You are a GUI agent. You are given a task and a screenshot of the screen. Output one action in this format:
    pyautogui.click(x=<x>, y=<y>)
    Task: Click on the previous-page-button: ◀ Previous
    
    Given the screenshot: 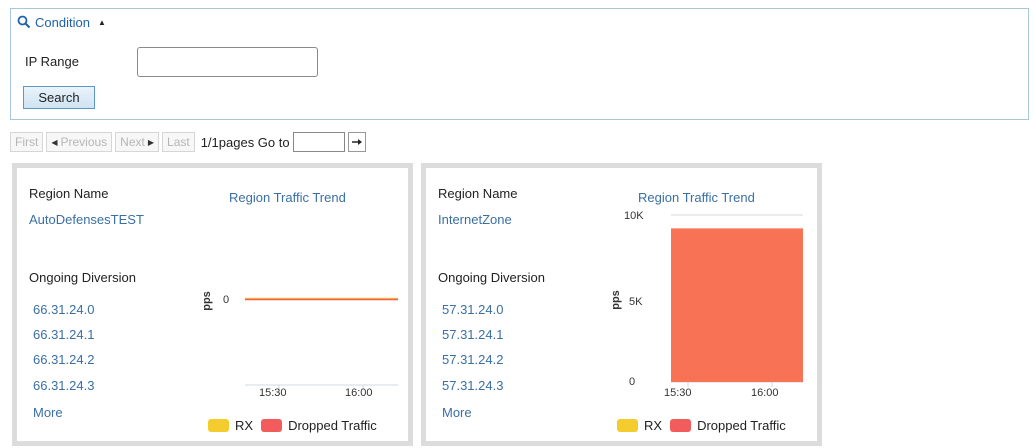 What is the action you would take?
    pyautogui.click(x=79, y=142)
    